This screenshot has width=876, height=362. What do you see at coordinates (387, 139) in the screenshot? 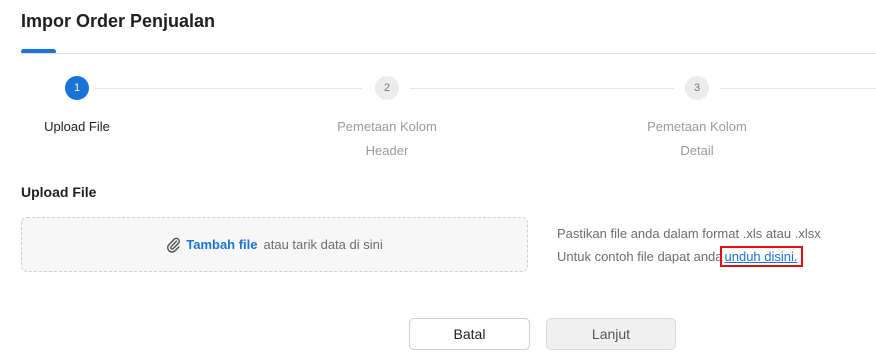
I see `step-2-label: Pemetaan Kolom Header` at bounding box center [387, 139].